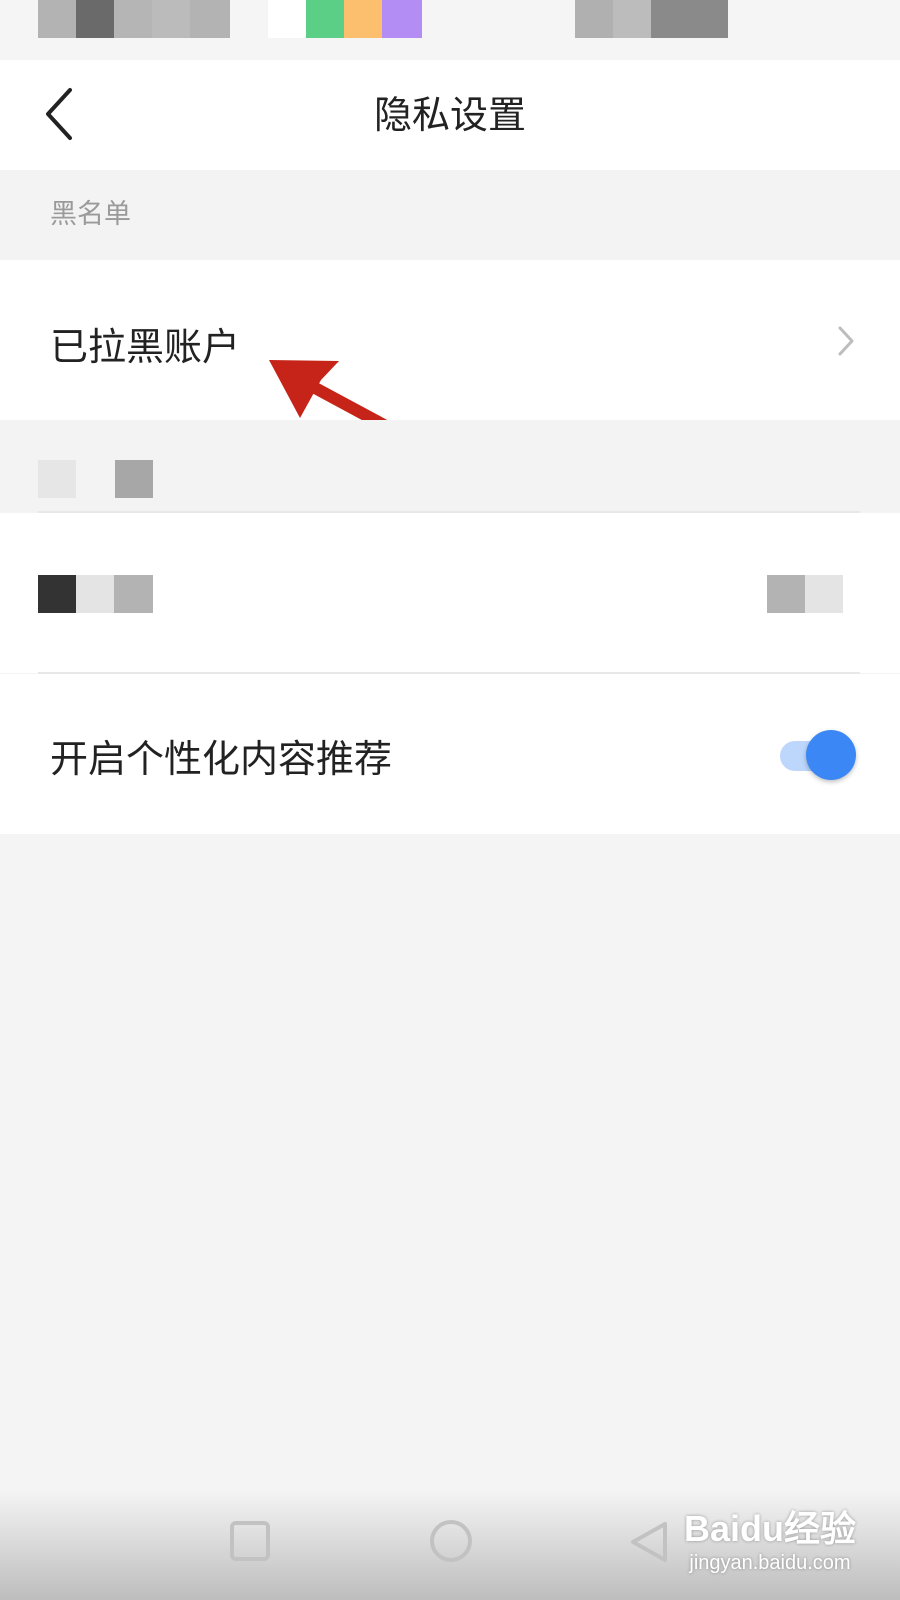 The height and width of the screenshot is (1600, 900). I want to click on section-header-blacklist: 黑名单, so click(450, 215).